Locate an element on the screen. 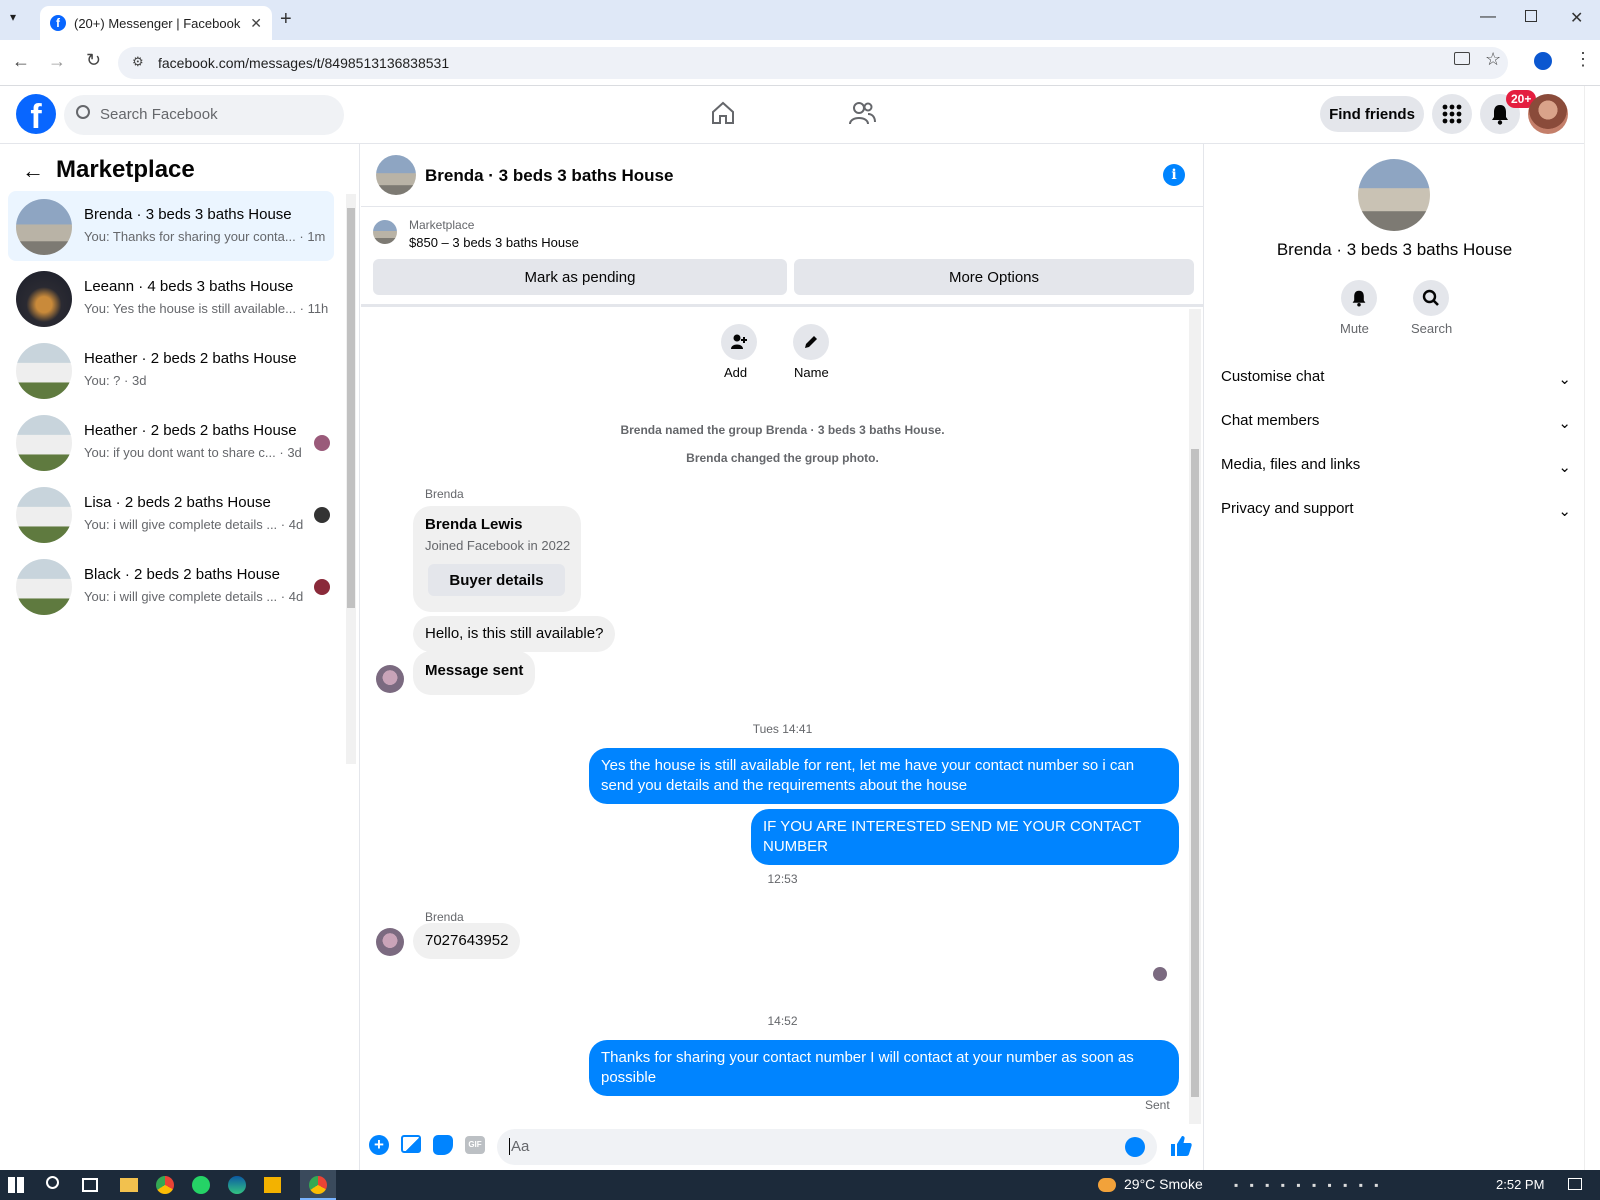 The height and width of the screenshot is (1200, 1600). account-avatar is located at coordinates (1548, 114).